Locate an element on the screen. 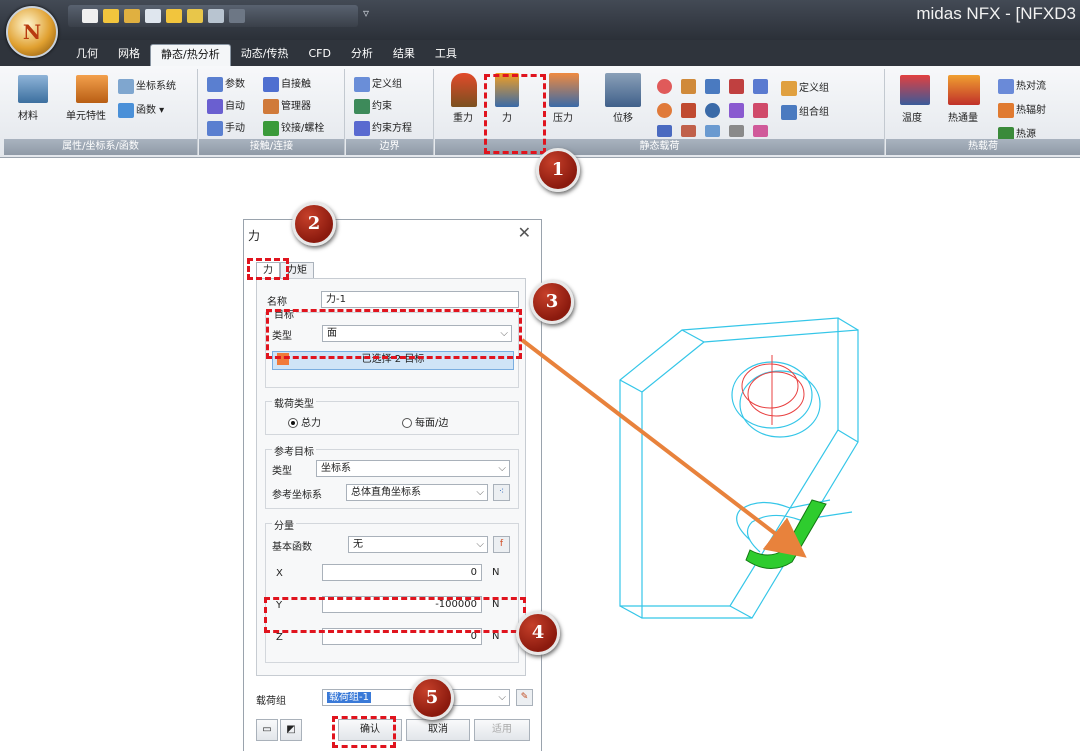 The height and width of the screenshot is (751, 1080). chevron-down-icon: ⌵ is located at coordinates (480, 544).